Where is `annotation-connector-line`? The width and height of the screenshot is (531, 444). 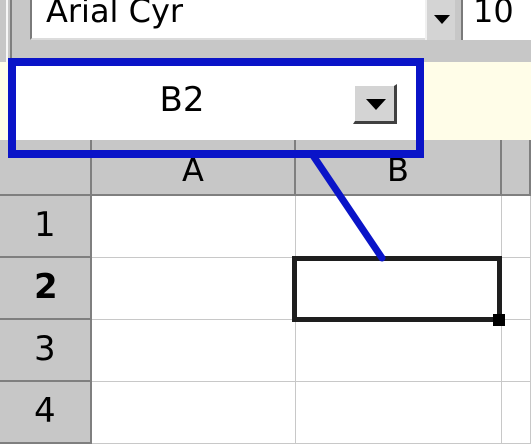
annotation-connector-line is located at coordinates (347, 206).